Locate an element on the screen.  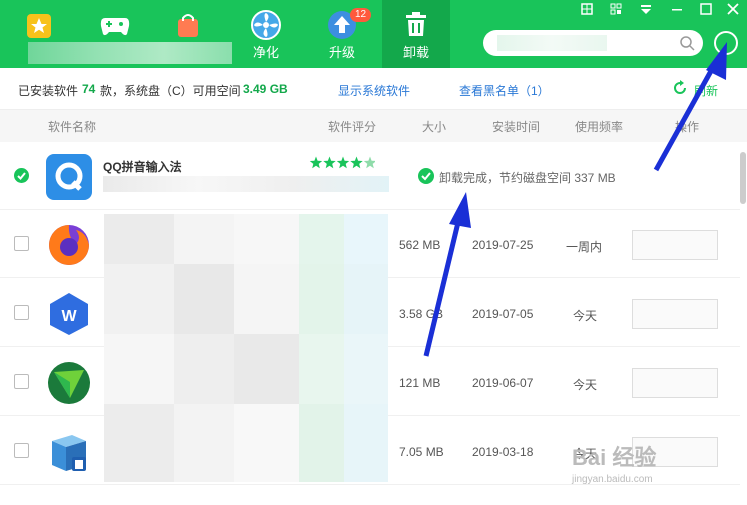
watermark-sub: jingyan.baidu.com is located at coordinates (612, 479).